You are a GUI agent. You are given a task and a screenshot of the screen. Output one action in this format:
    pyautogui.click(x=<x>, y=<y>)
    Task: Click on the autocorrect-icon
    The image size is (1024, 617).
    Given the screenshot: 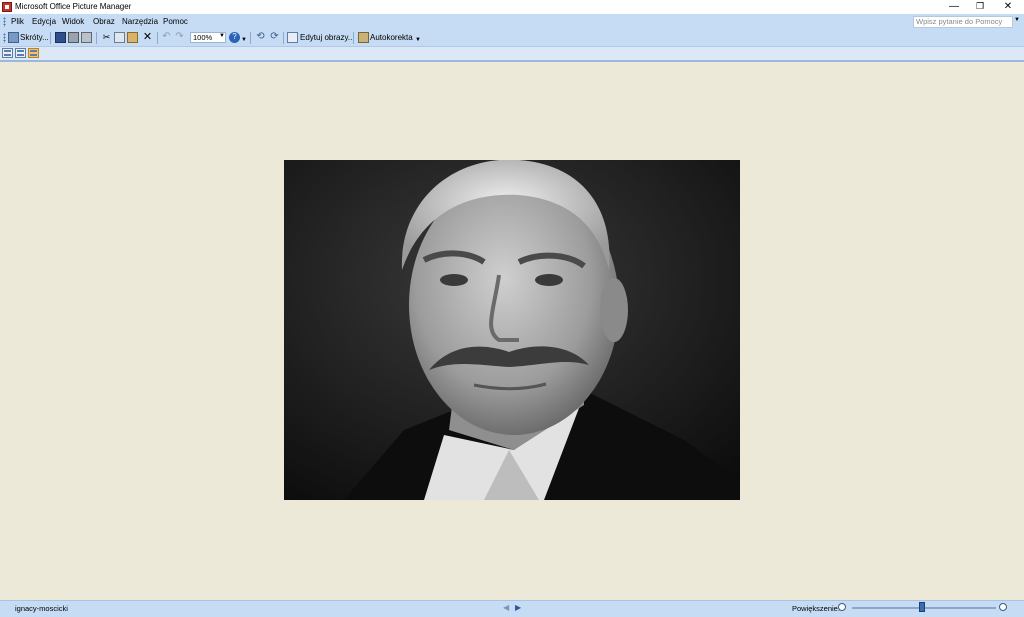 What is the action you would take?
    pyautogui.click(x=363, y=37)
    